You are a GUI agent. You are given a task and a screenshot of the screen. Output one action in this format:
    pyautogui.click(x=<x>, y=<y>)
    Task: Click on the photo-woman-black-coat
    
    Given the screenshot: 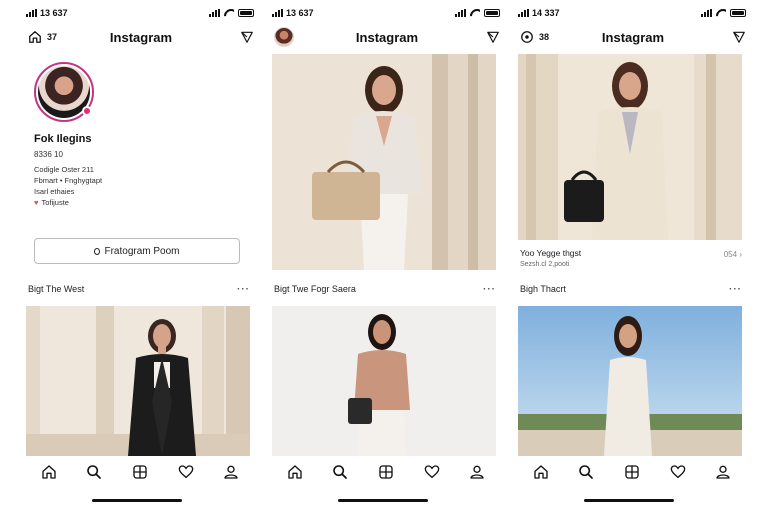 What is the action you would take?
    pyautogui.click(x=138, y=381)
    